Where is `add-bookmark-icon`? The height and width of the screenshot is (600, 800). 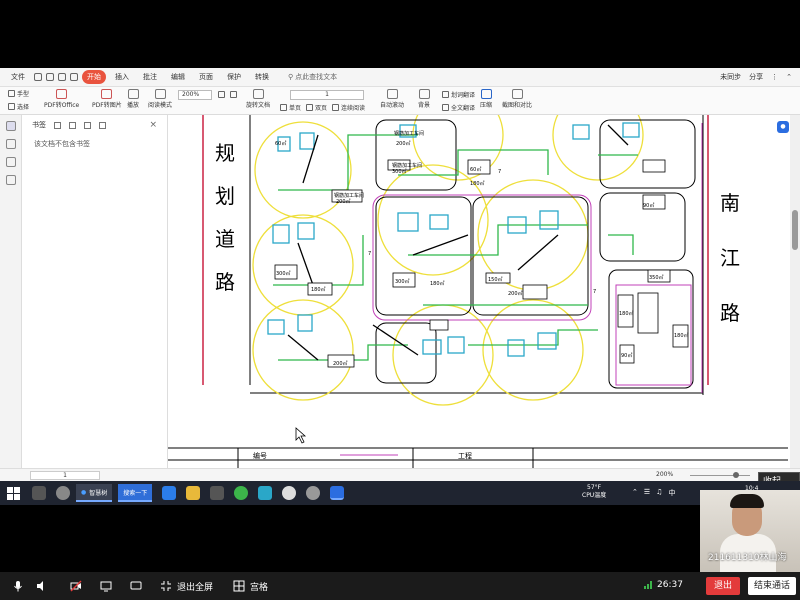
add-bookmark-icon is located at coordinates (72, 125).